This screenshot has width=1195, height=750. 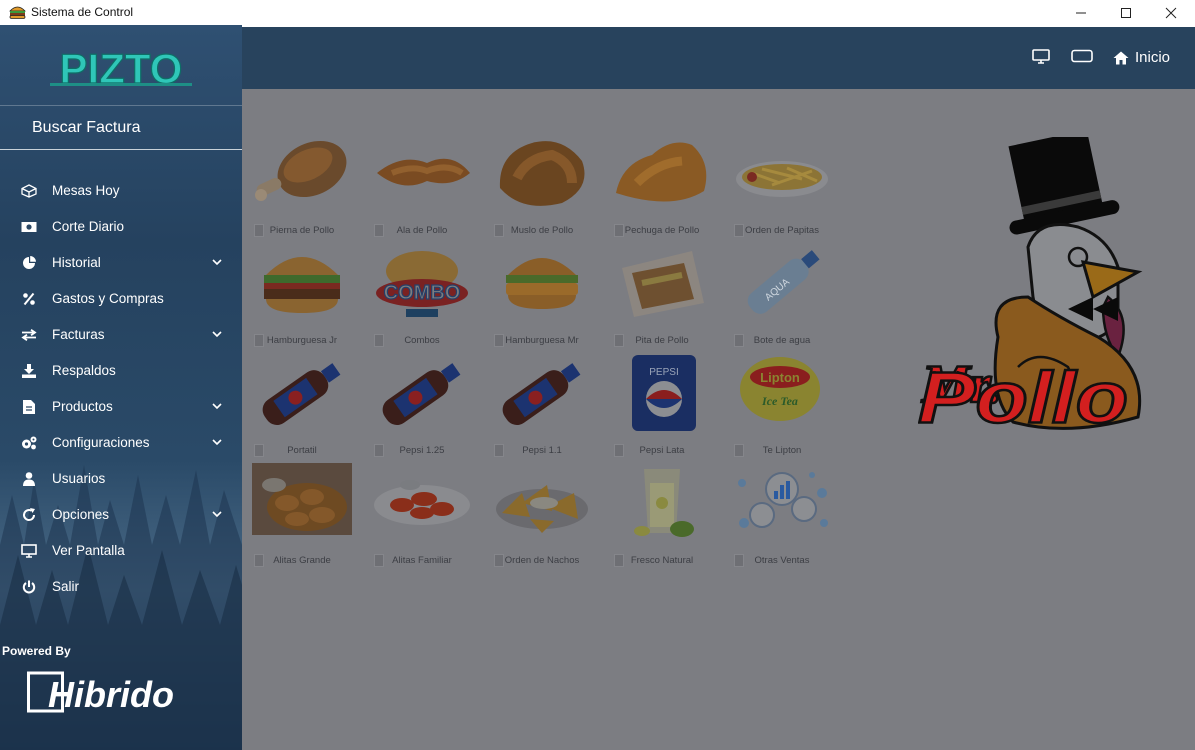 What do you see at coordinates (76, 262) in the screenshot?
I see `sidebar-item-label: Historial` at bounding box center [76, 262].